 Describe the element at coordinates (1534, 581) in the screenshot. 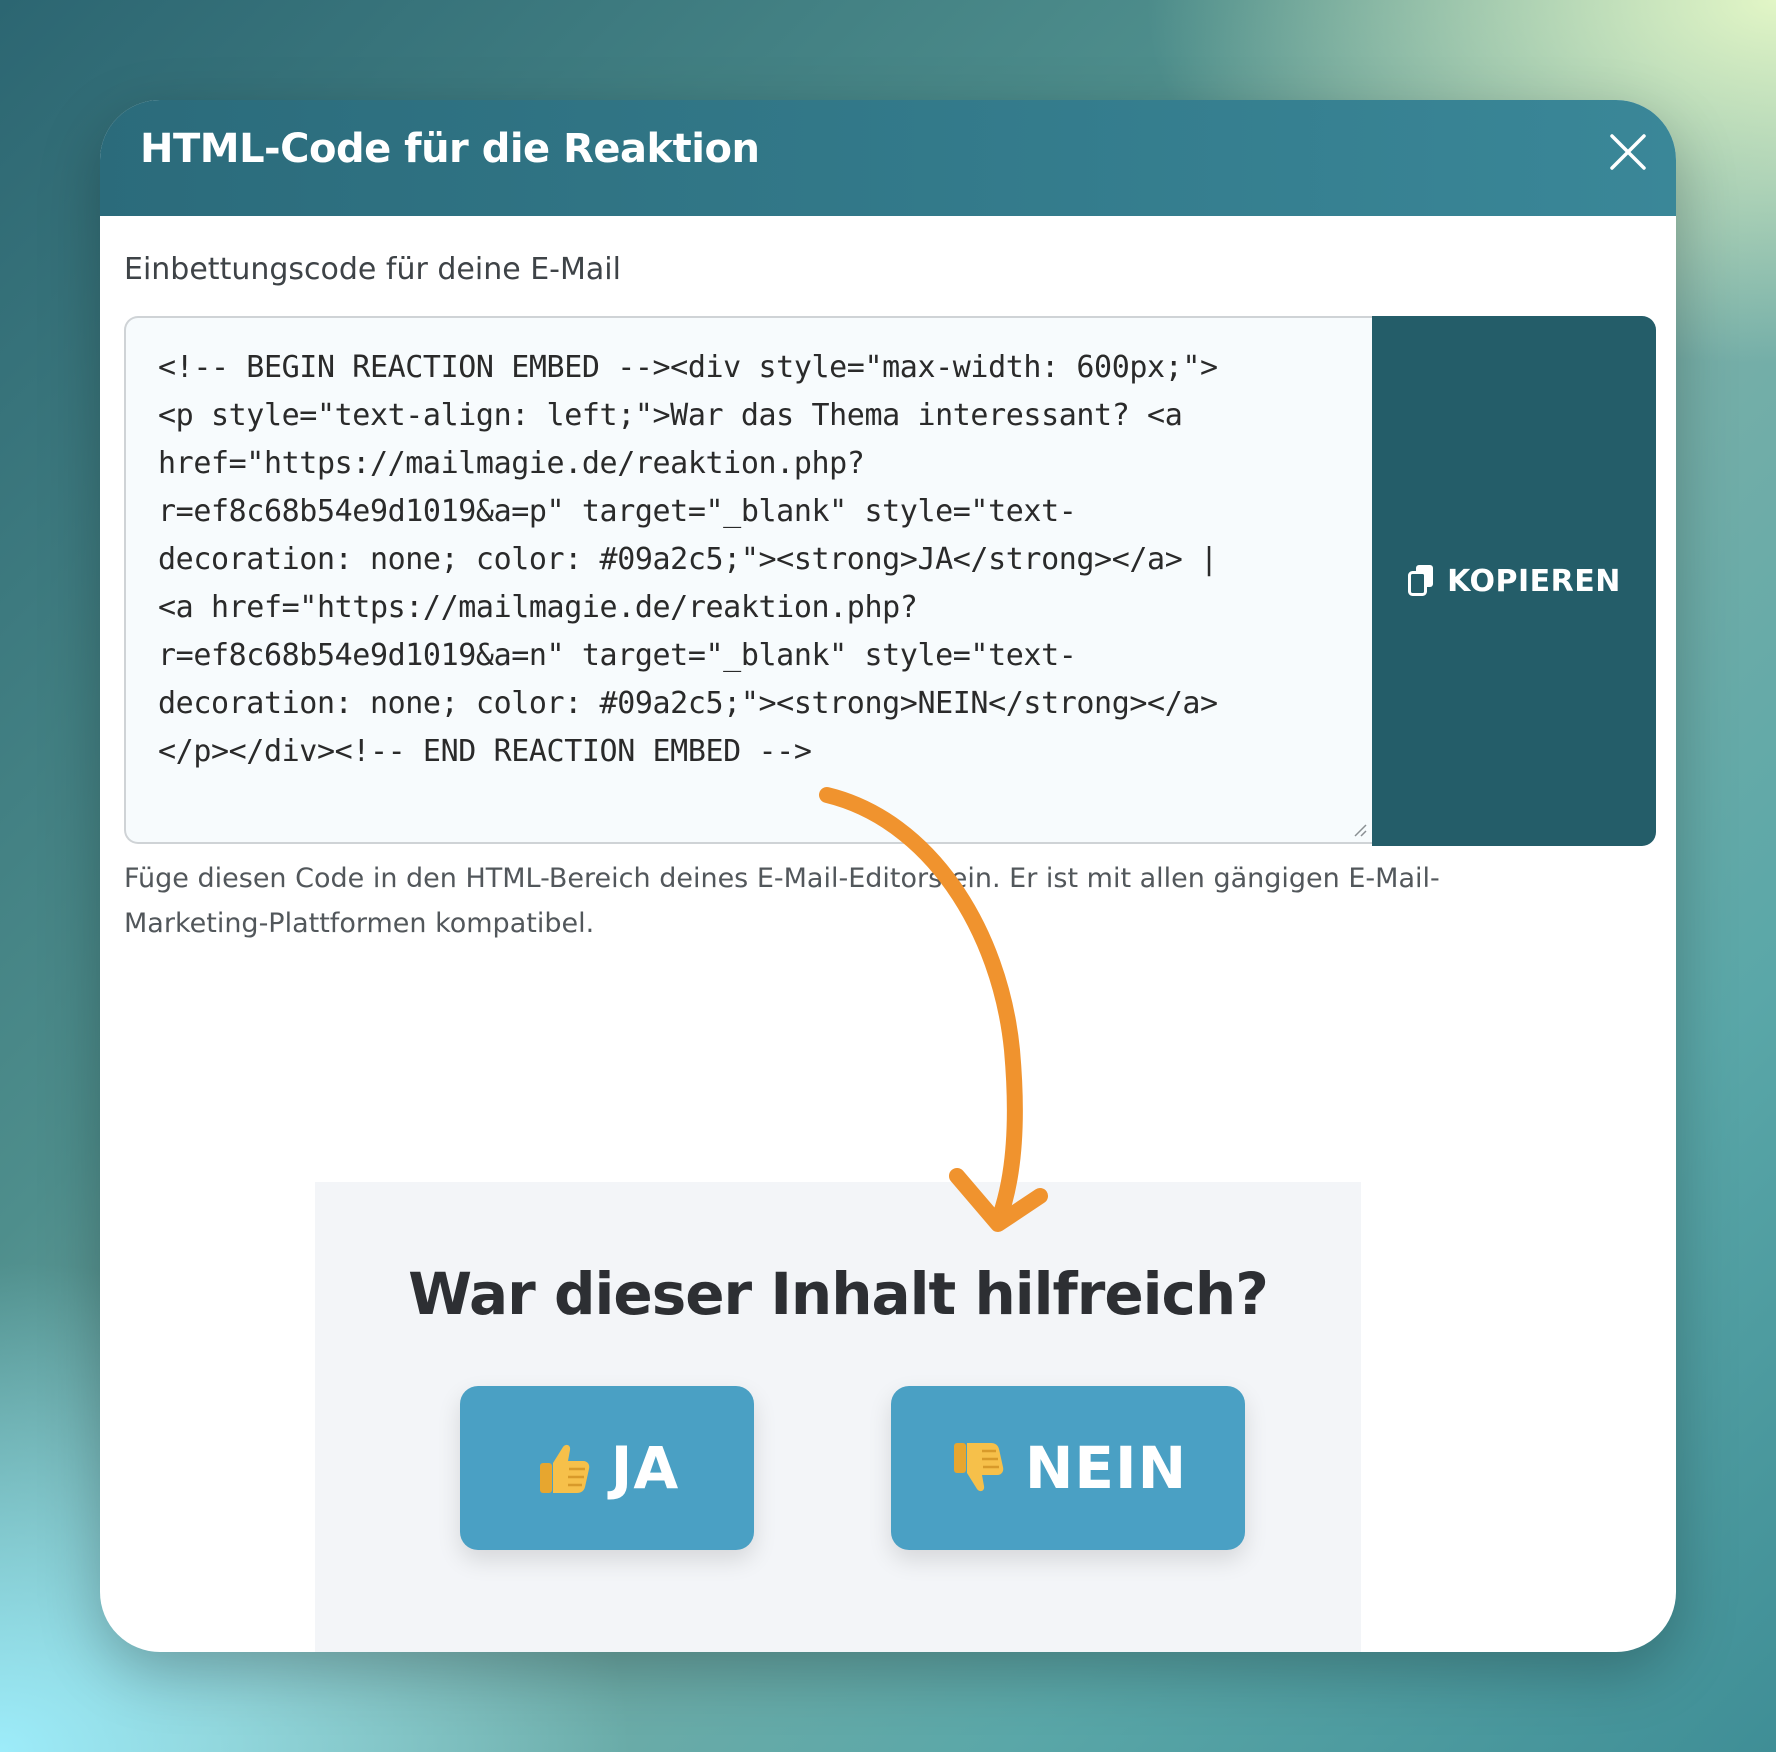

I see `copy-button-label: KOPIEREN` at that location.